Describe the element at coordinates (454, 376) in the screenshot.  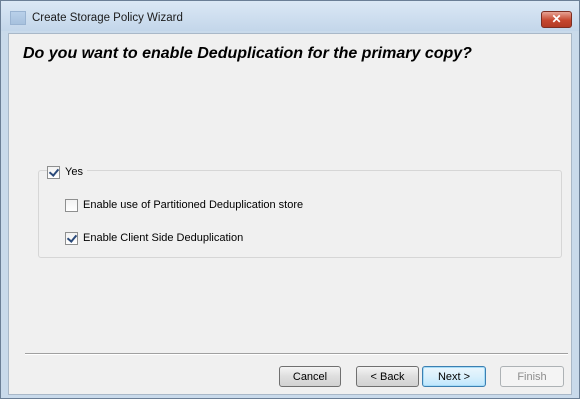
I see `next-button: Next >` at that location.